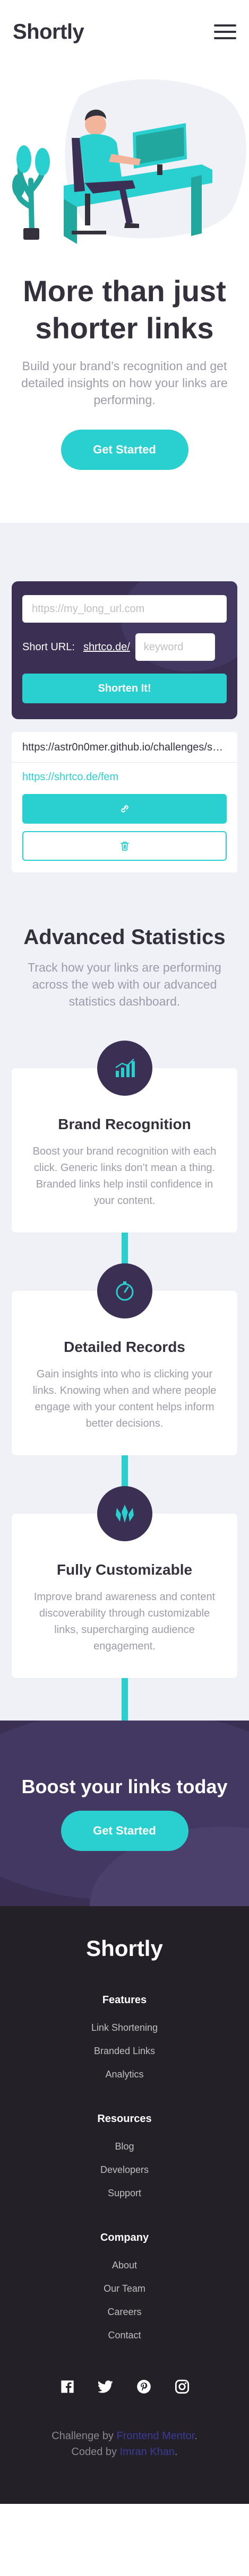 The width and height of the screenshot is (249, 2576). I want to click on copy-icon, so click(124, 809).